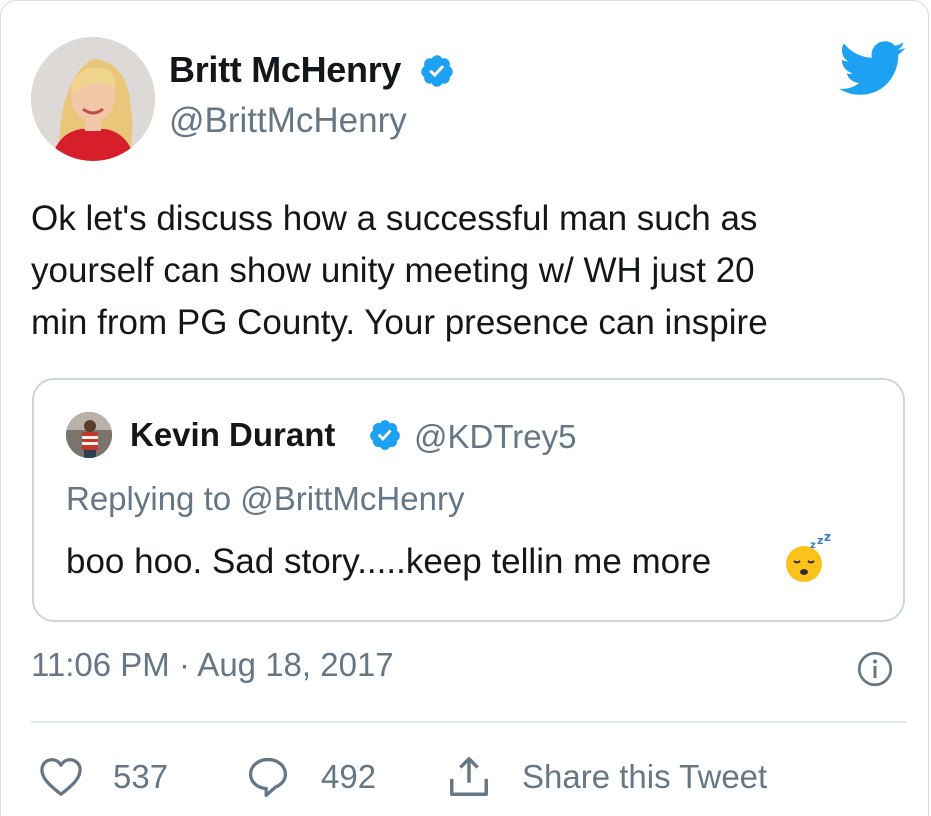 The height and width of the screenshot is (816, 931). I want to click on share-label: Share this Tweet, so click(645, 776).